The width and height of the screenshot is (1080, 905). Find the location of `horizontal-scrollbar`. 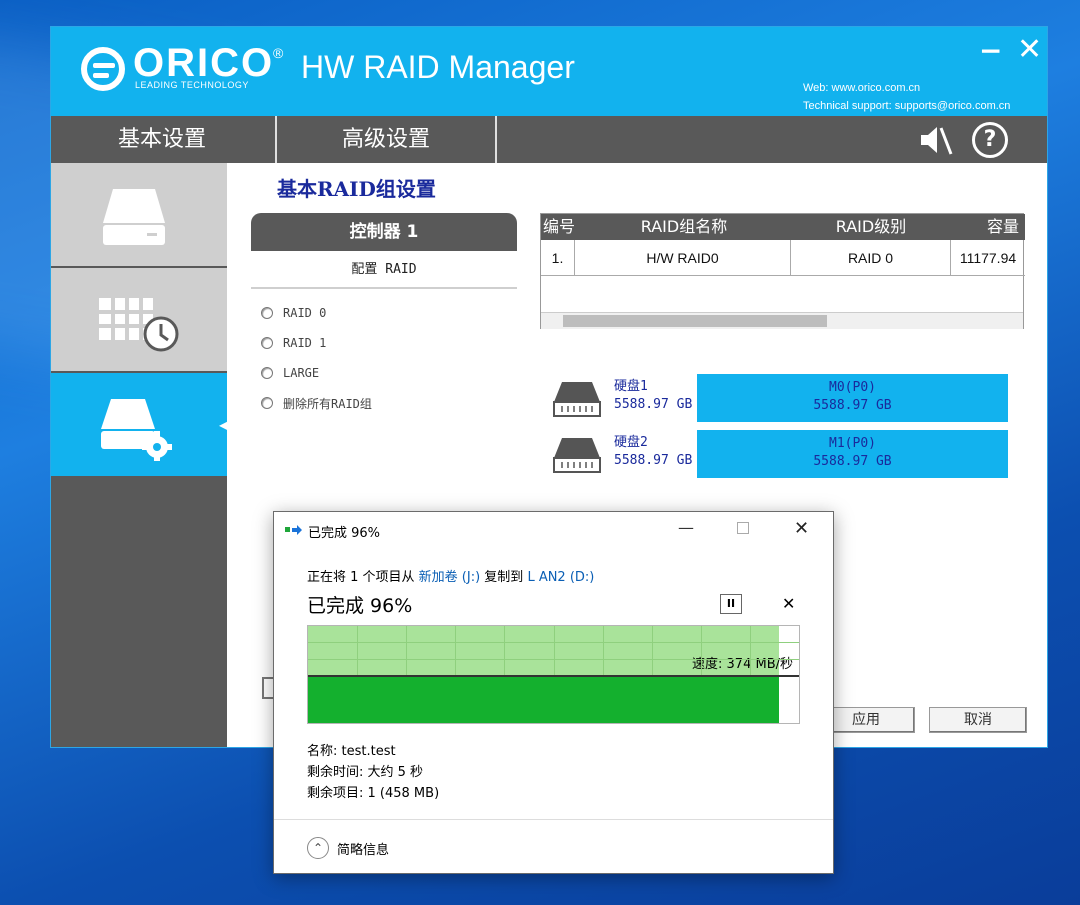

horizontal-scrollbar is located at coordinates (782, 320).